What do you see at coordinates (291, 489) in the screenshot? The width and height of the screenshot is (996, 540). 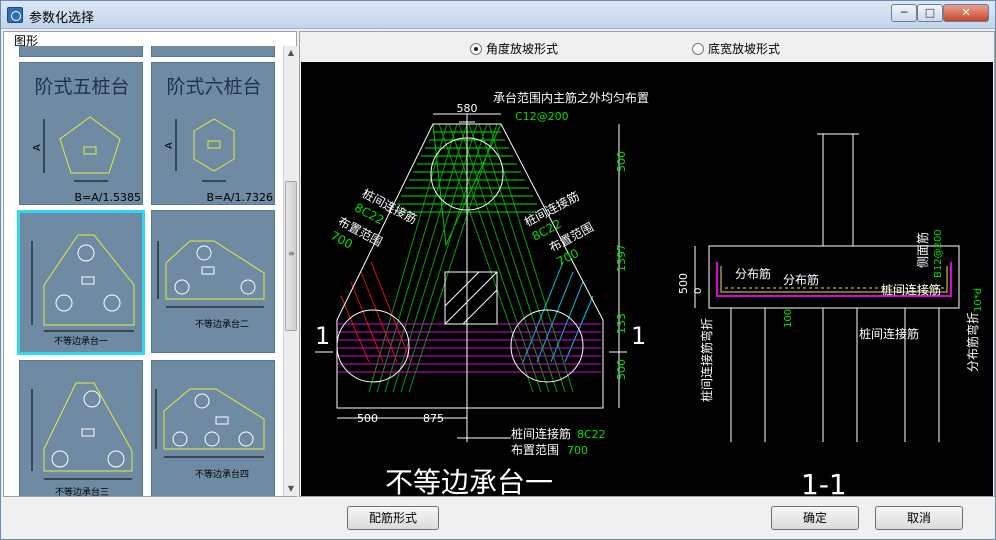 I see `scroll-down-arrow-icon: ▼` at bounding box center [291, 489].